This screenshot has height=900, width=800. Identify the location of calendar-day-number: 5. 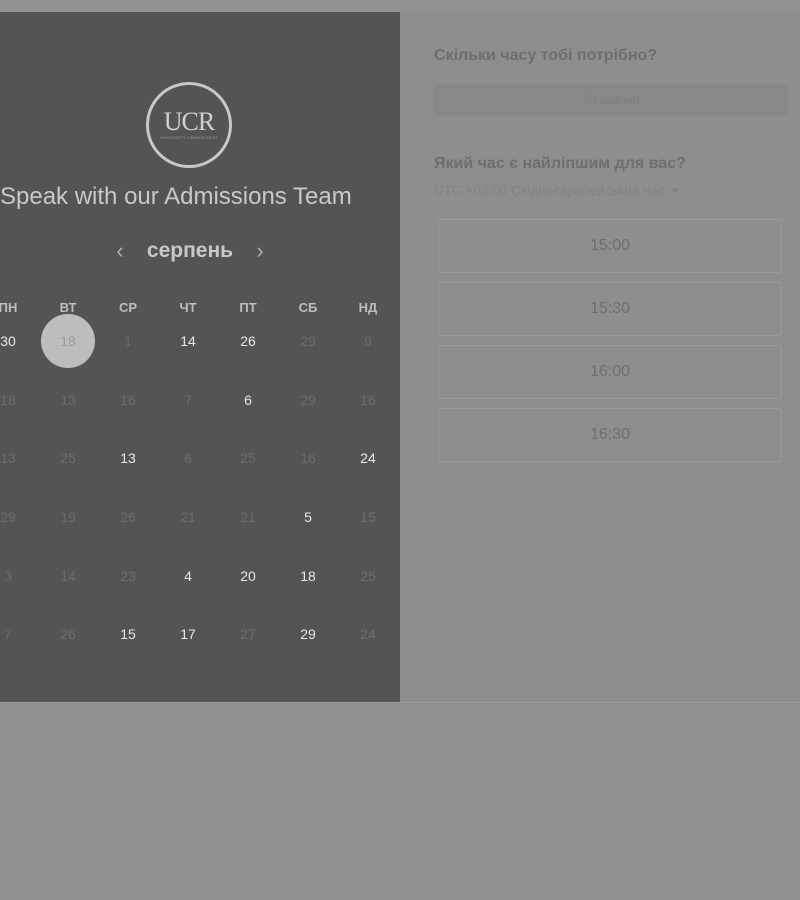
(308, 517).